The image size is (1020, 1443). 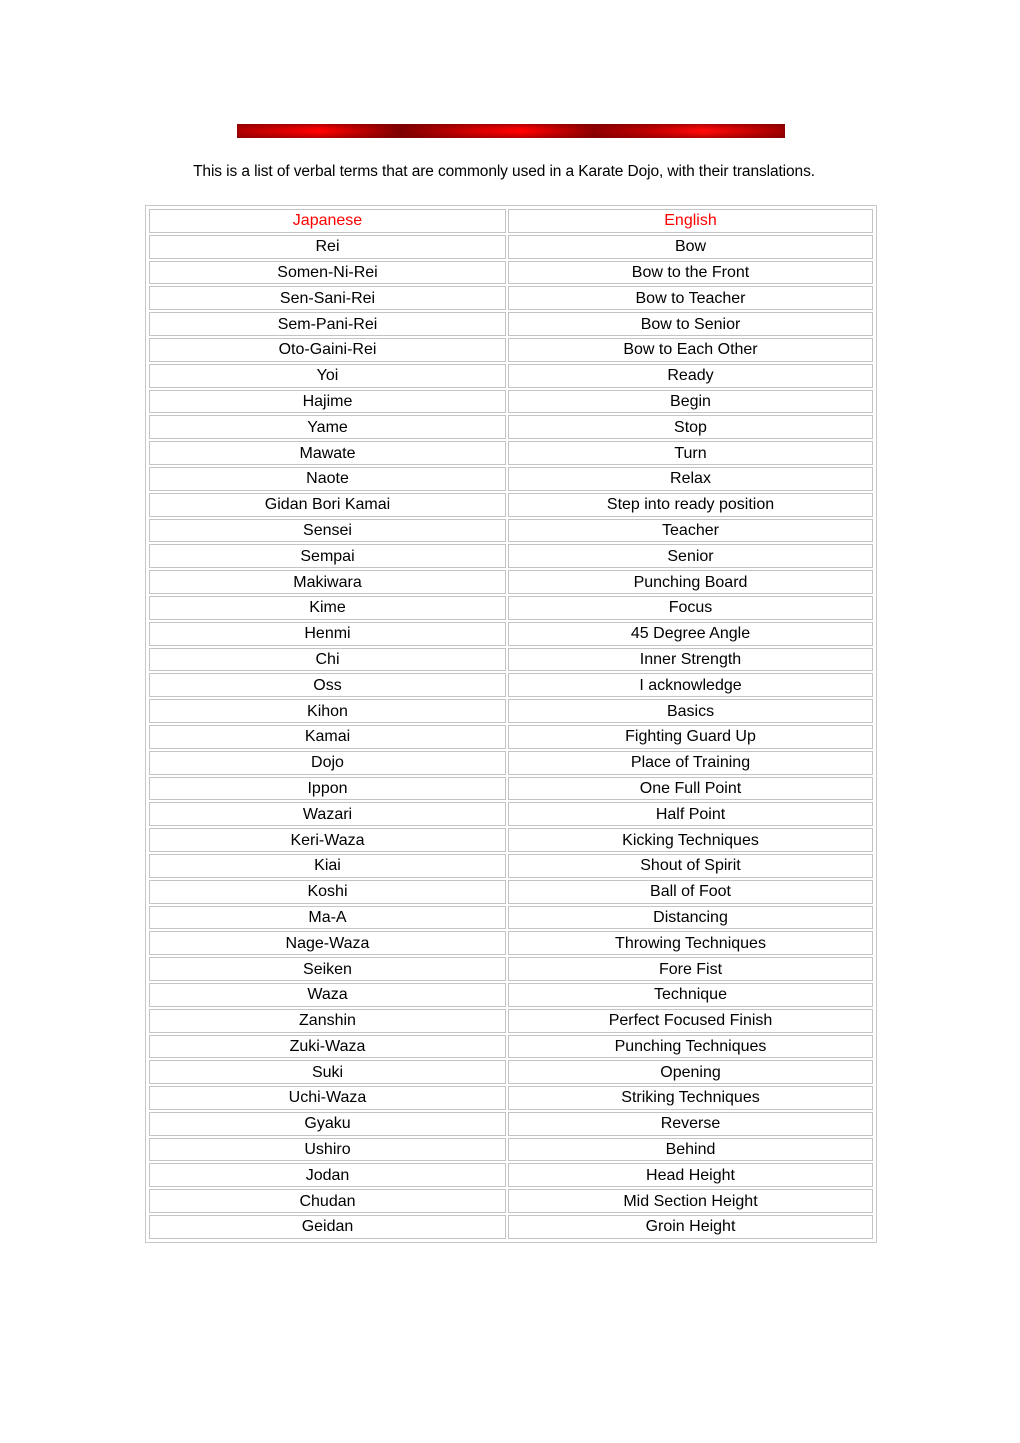 I want to click on table-row: Ushiro Behind, so click(x=511, y=1149).